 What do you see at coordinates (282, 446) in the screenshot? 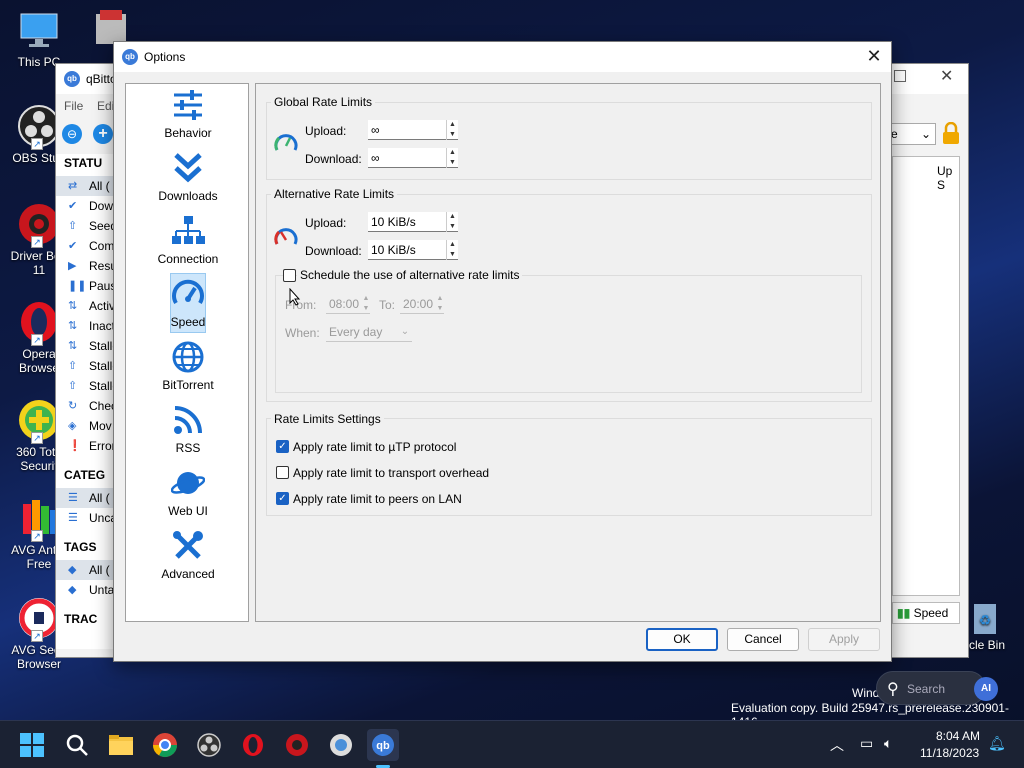
I see `utp-checkbox: ✓` at bounding box center [282, 446].